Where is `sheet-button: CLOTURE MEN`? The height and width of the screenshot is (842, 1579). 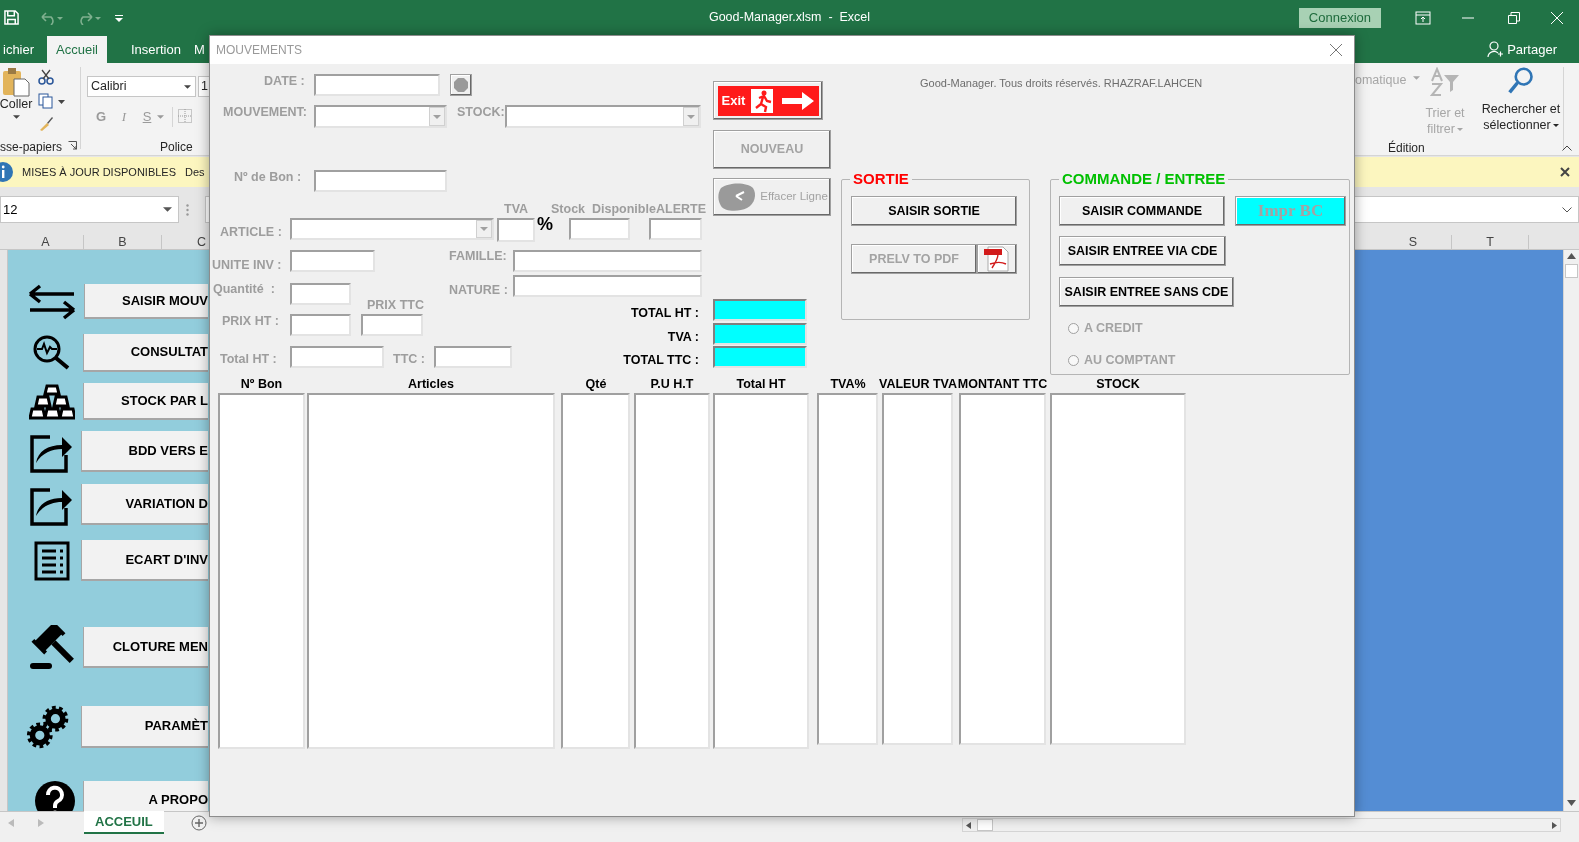 sheet-button: CLOTURE MEN is located at coordinates (145, 647).